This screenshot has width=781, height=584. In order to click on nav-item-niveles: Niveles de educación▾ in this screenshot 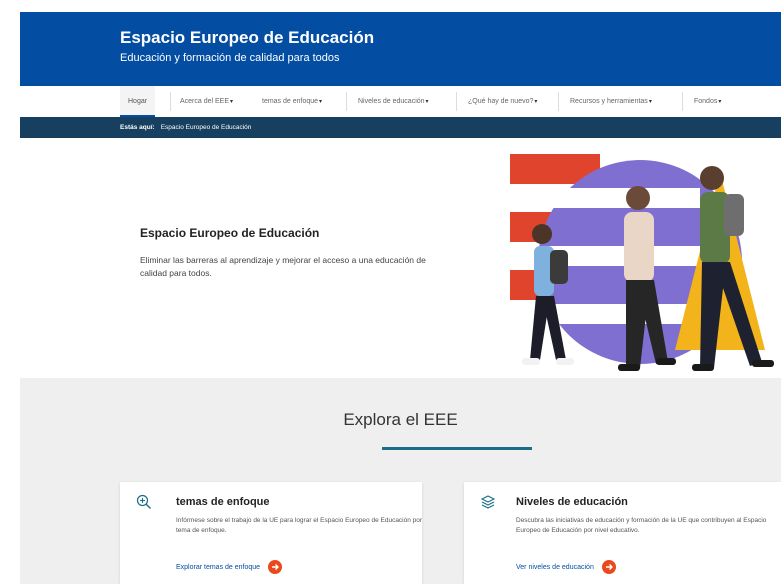, I will do `click(393, 101)`.